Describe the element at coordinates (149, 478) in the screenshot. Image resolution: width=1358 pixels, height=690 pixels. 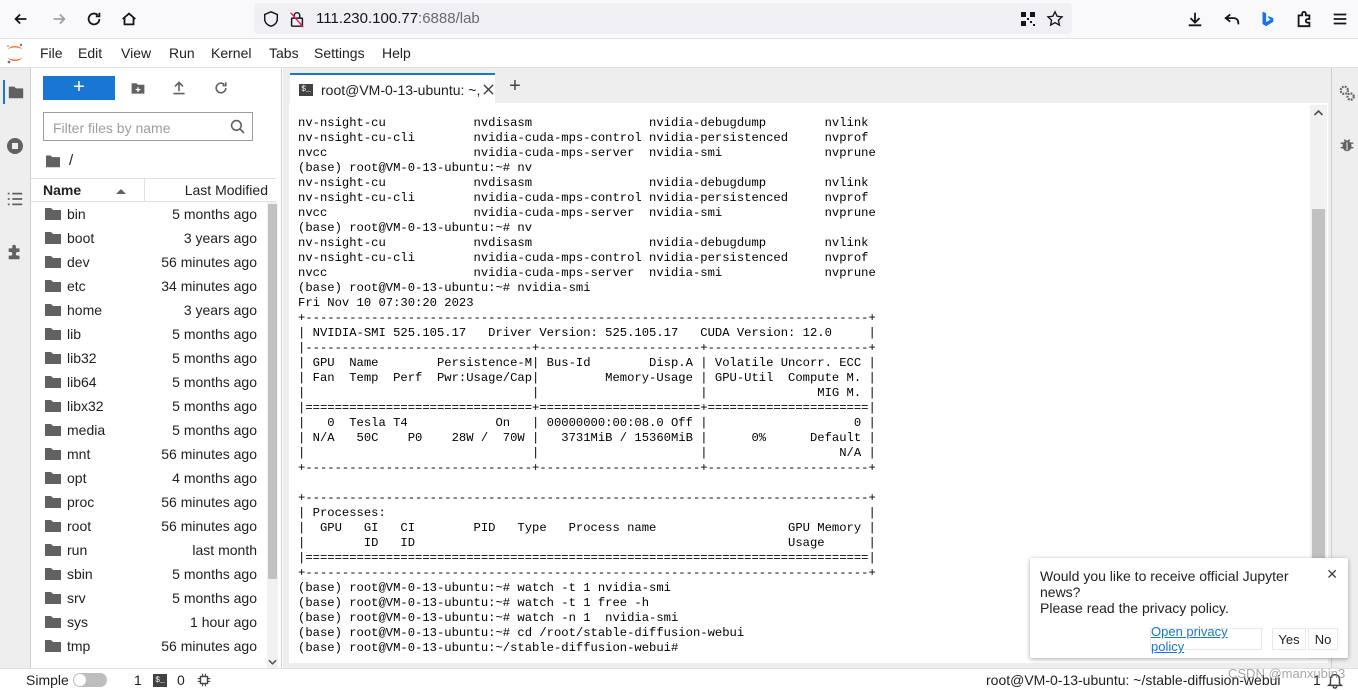
I see `file-row: opt 4 months ago` at that location.